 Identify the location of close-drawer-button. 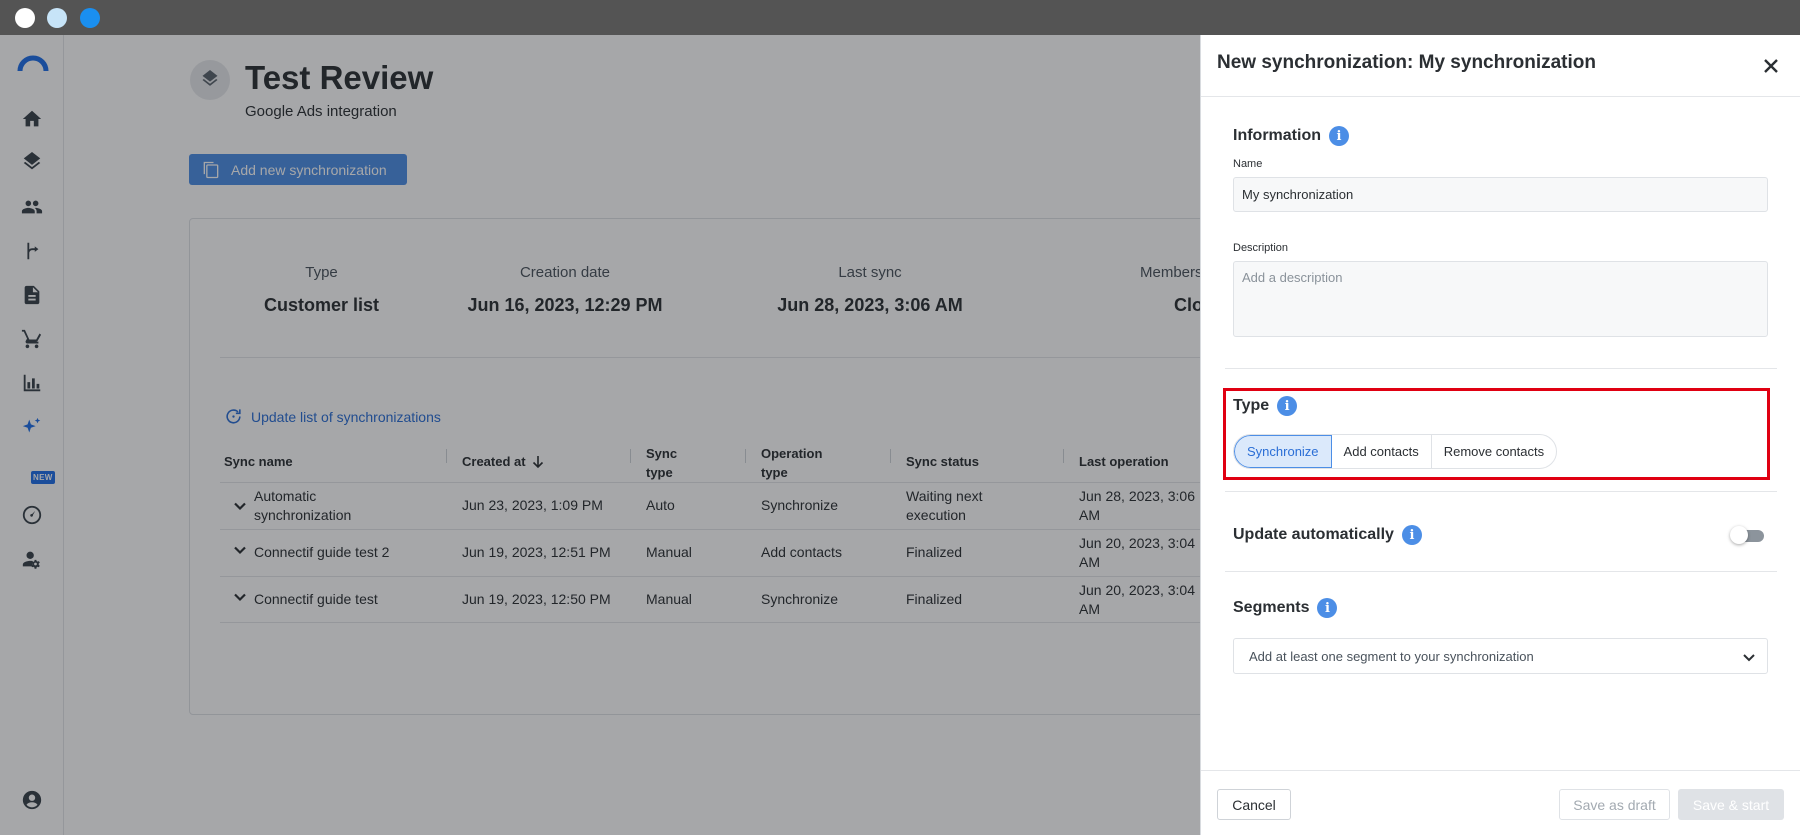
(1771, 66).